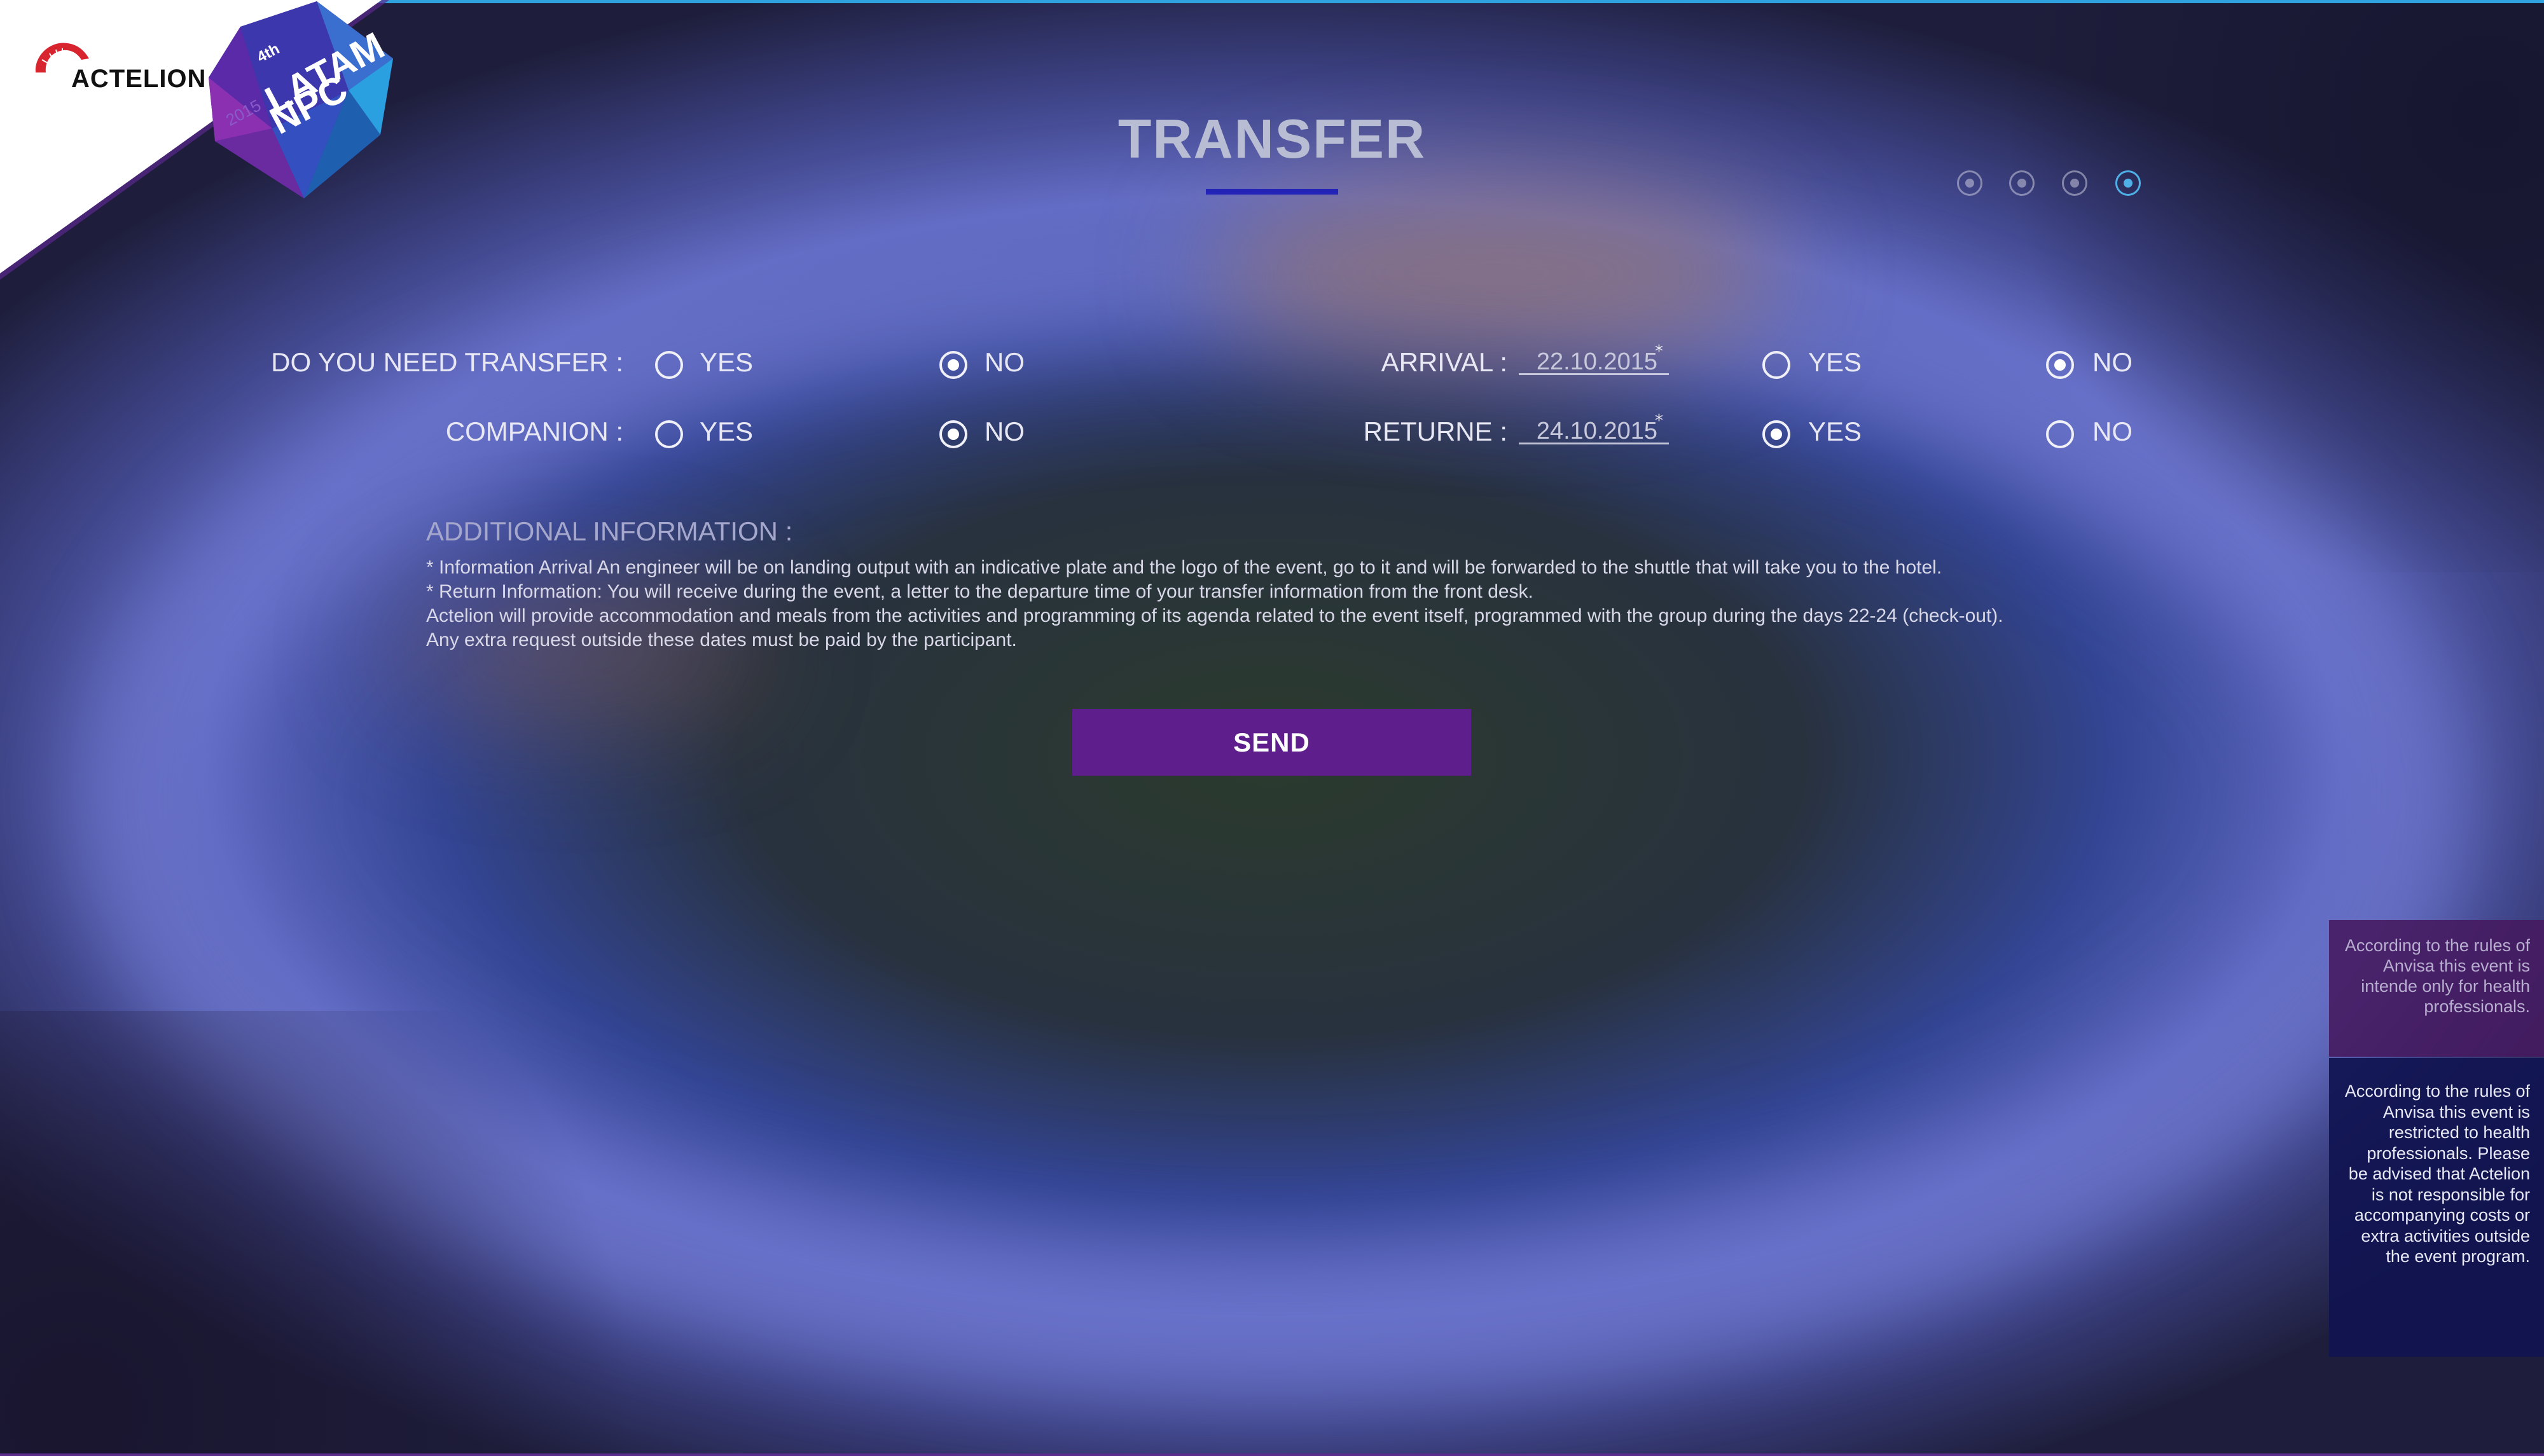  What do you see at coordinates (1272, 192) in the screenshot?
I see `title-underline` at bounding box center [1272, 192].